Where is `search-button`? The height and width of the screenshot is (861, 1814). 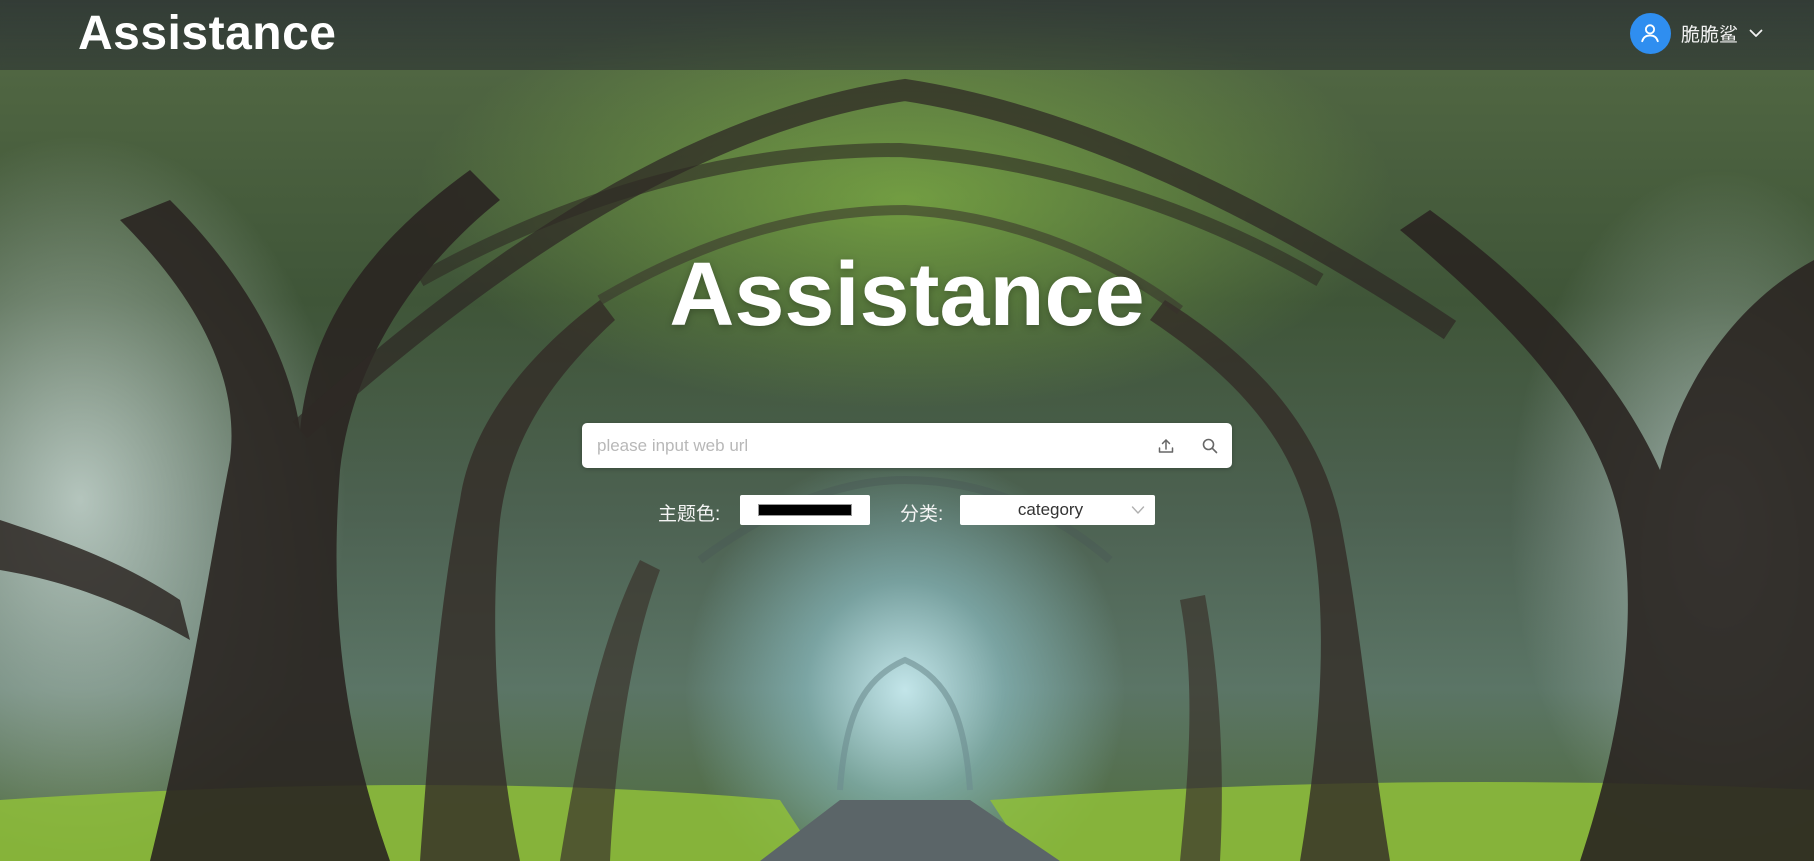 search-button is located at coordinates (1210, 445).